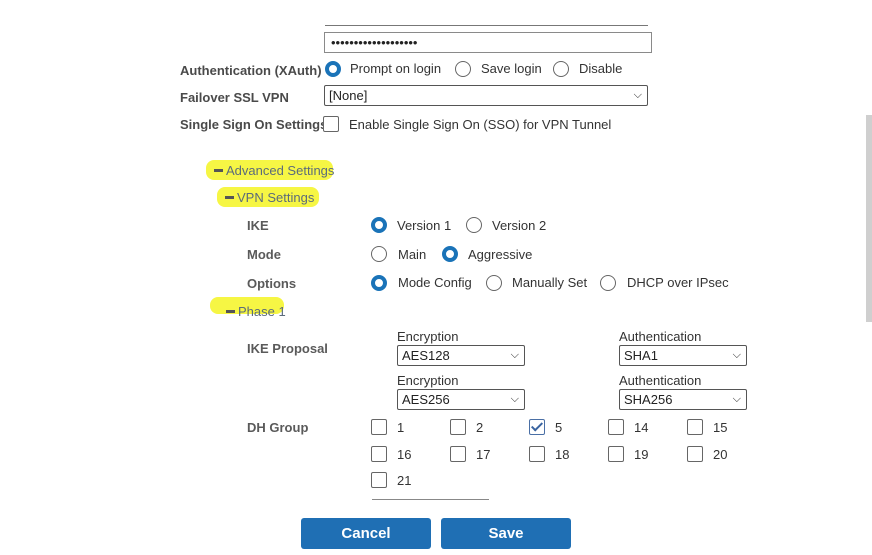 The height and width of the screenshot is (555, 872). What do you see at coordinates (641, 454) in the screenshot?
I see `dh-checkbox-label: 19` at bounding box center [641, 454].